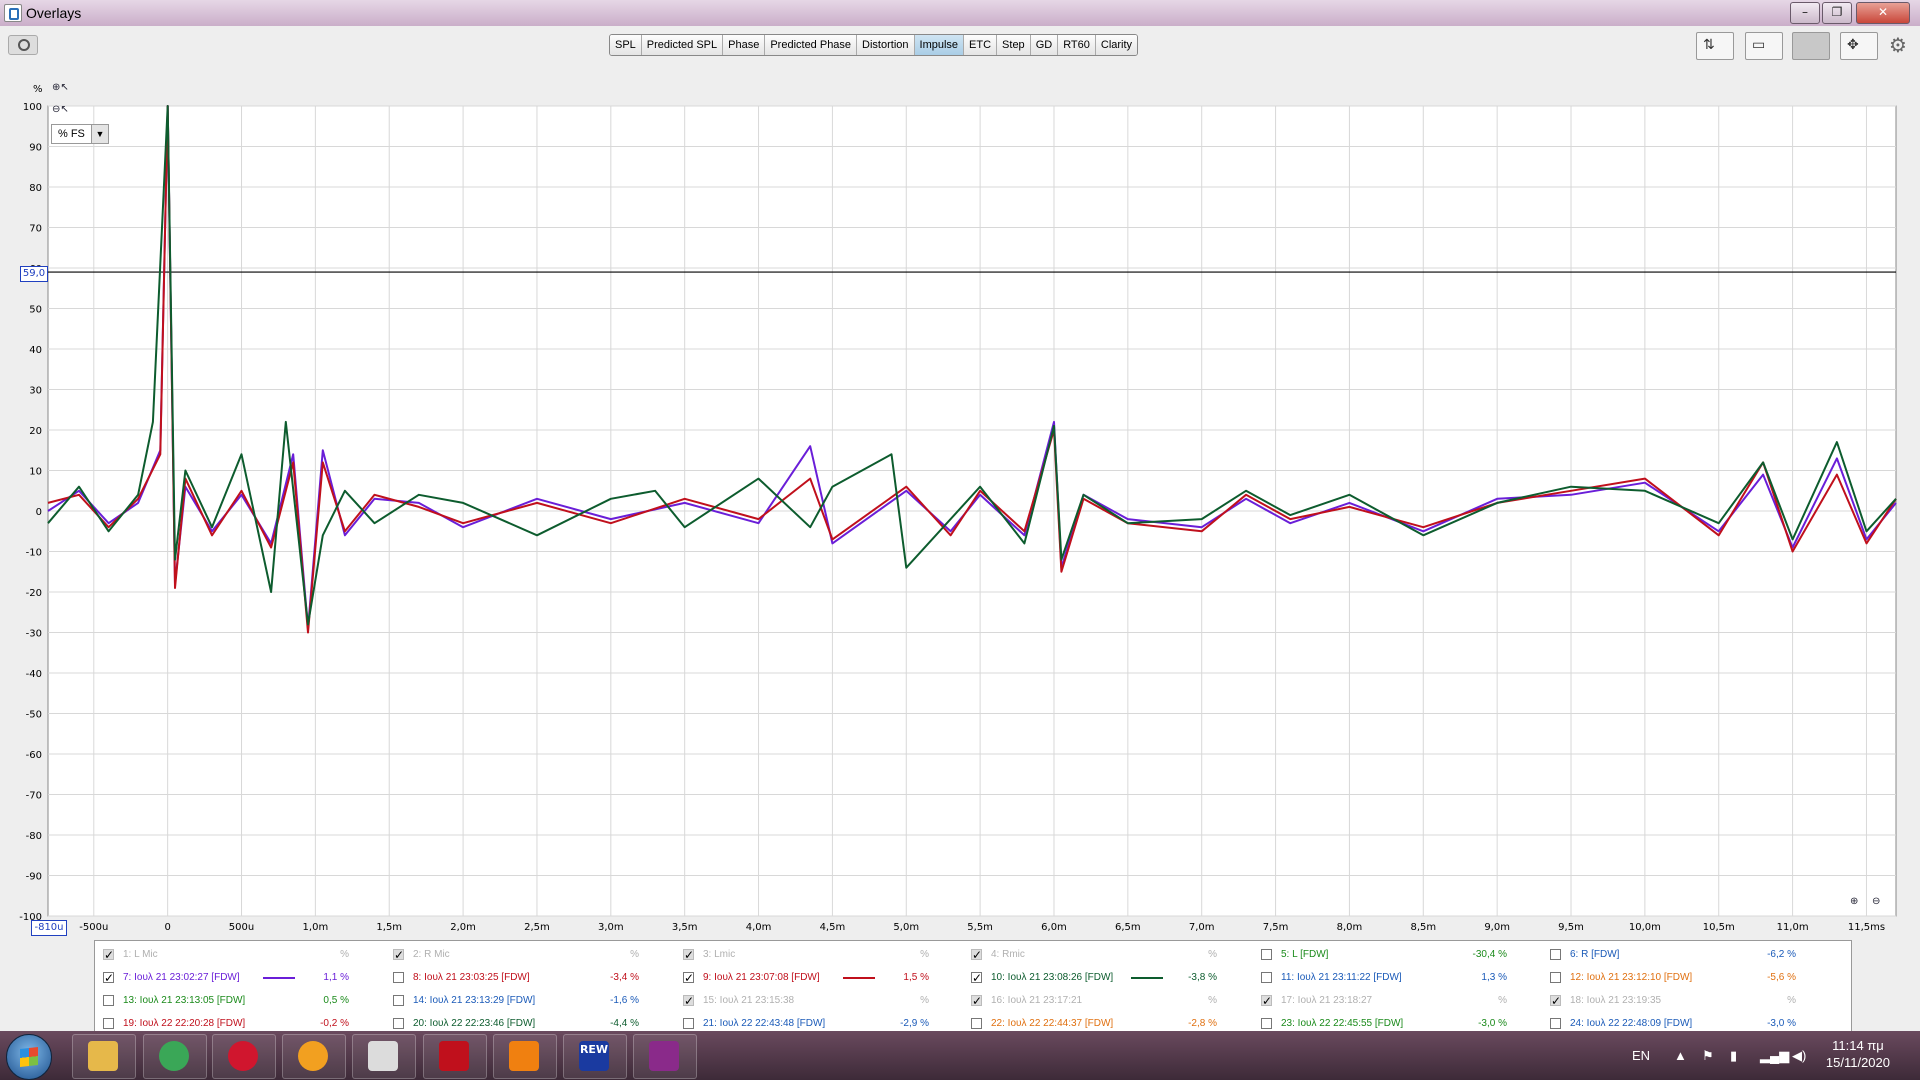 The height and width of the screenshot is (1080, 1920). What do you see at coordinates (60, 89) in the screenshot?
I see `zoom-in-icon: ⊕↖` at bounding box center [60, 89].